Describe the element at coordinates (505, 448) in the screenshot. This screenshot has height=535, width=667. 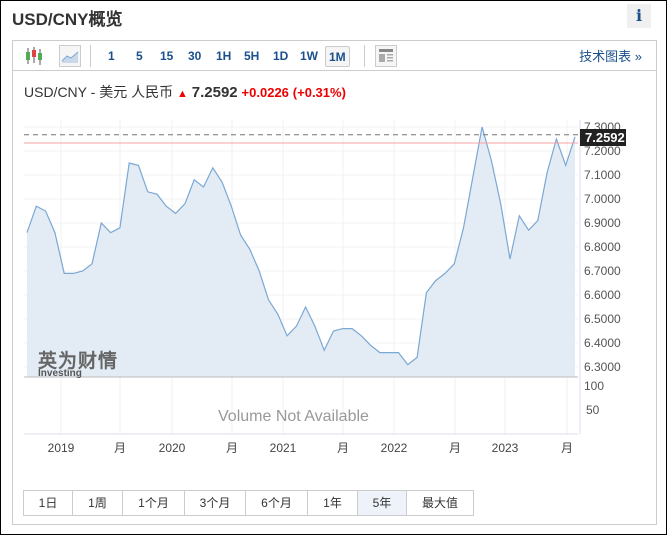
I see `x-tick-label: 2023` at that location.